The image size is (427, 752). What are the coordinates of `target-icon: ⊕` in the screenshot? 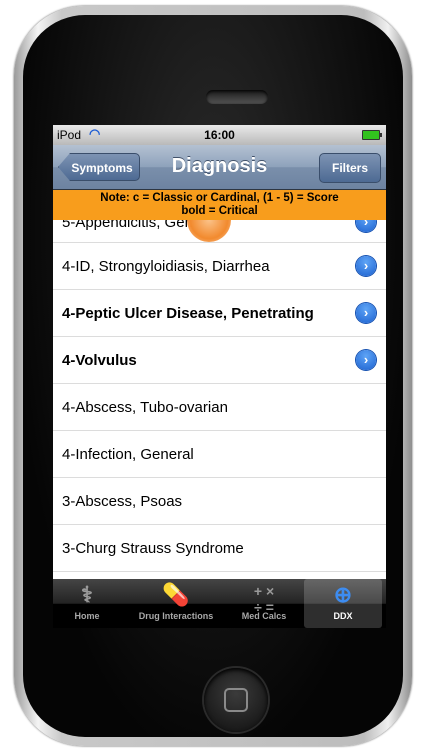 It's located at (343, 594).